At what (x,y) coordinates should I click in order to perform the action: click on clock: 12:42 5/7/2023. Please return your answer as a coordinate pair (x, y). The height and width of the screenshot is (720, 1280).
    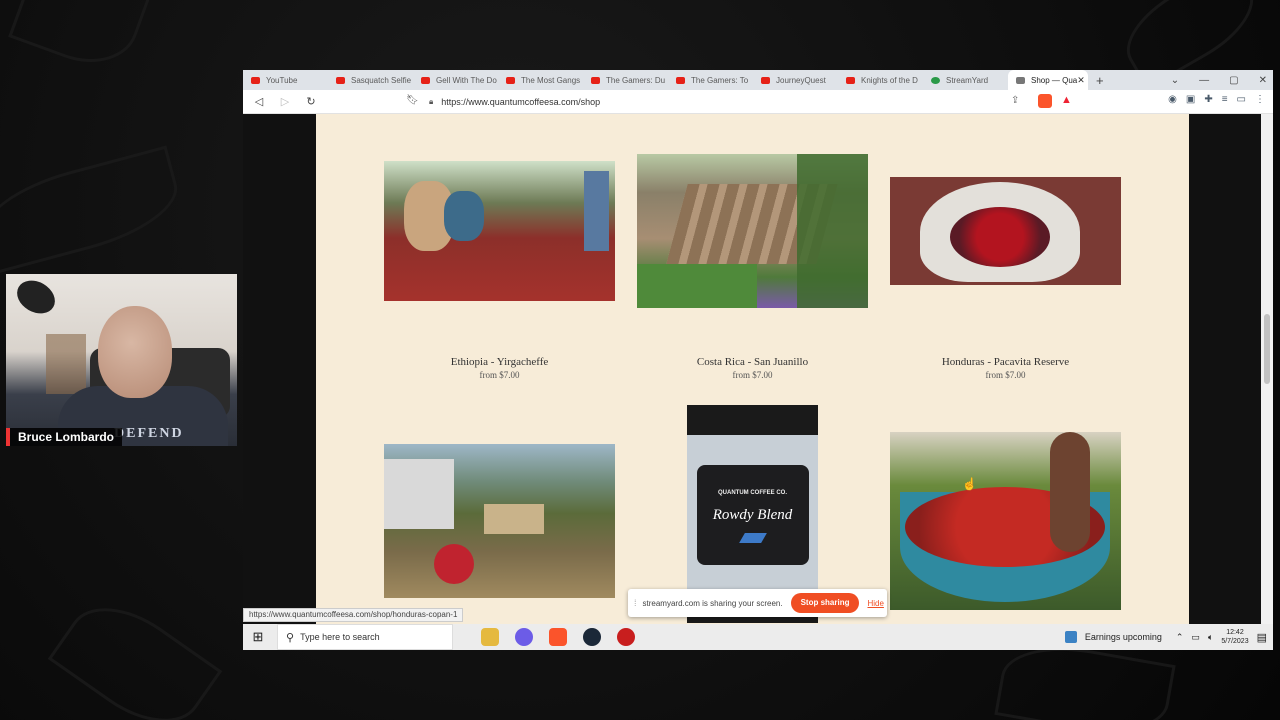
    Looking at the image, I should click on (1234, 637).